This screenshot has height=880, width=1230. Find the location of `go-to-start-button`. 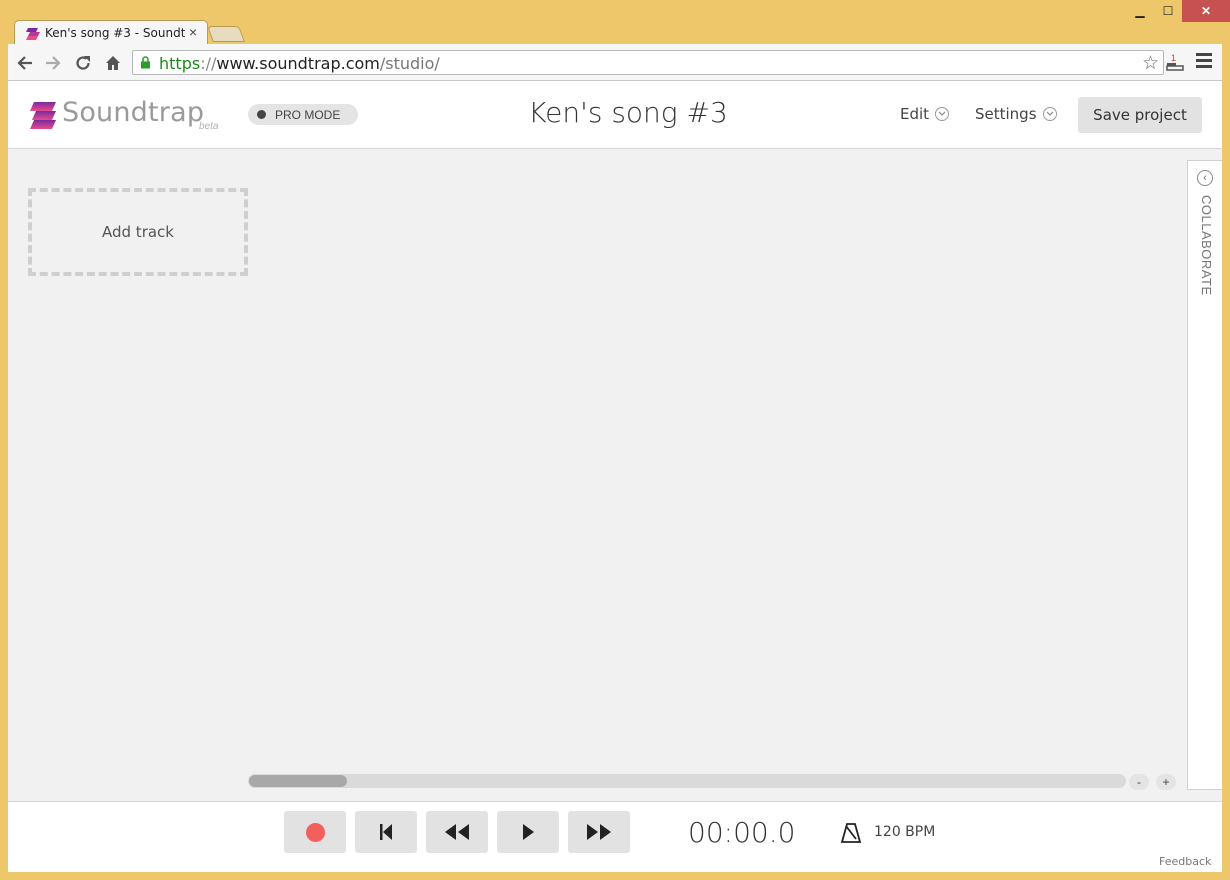

go-to-start-button is located at coordinates (386, 832).